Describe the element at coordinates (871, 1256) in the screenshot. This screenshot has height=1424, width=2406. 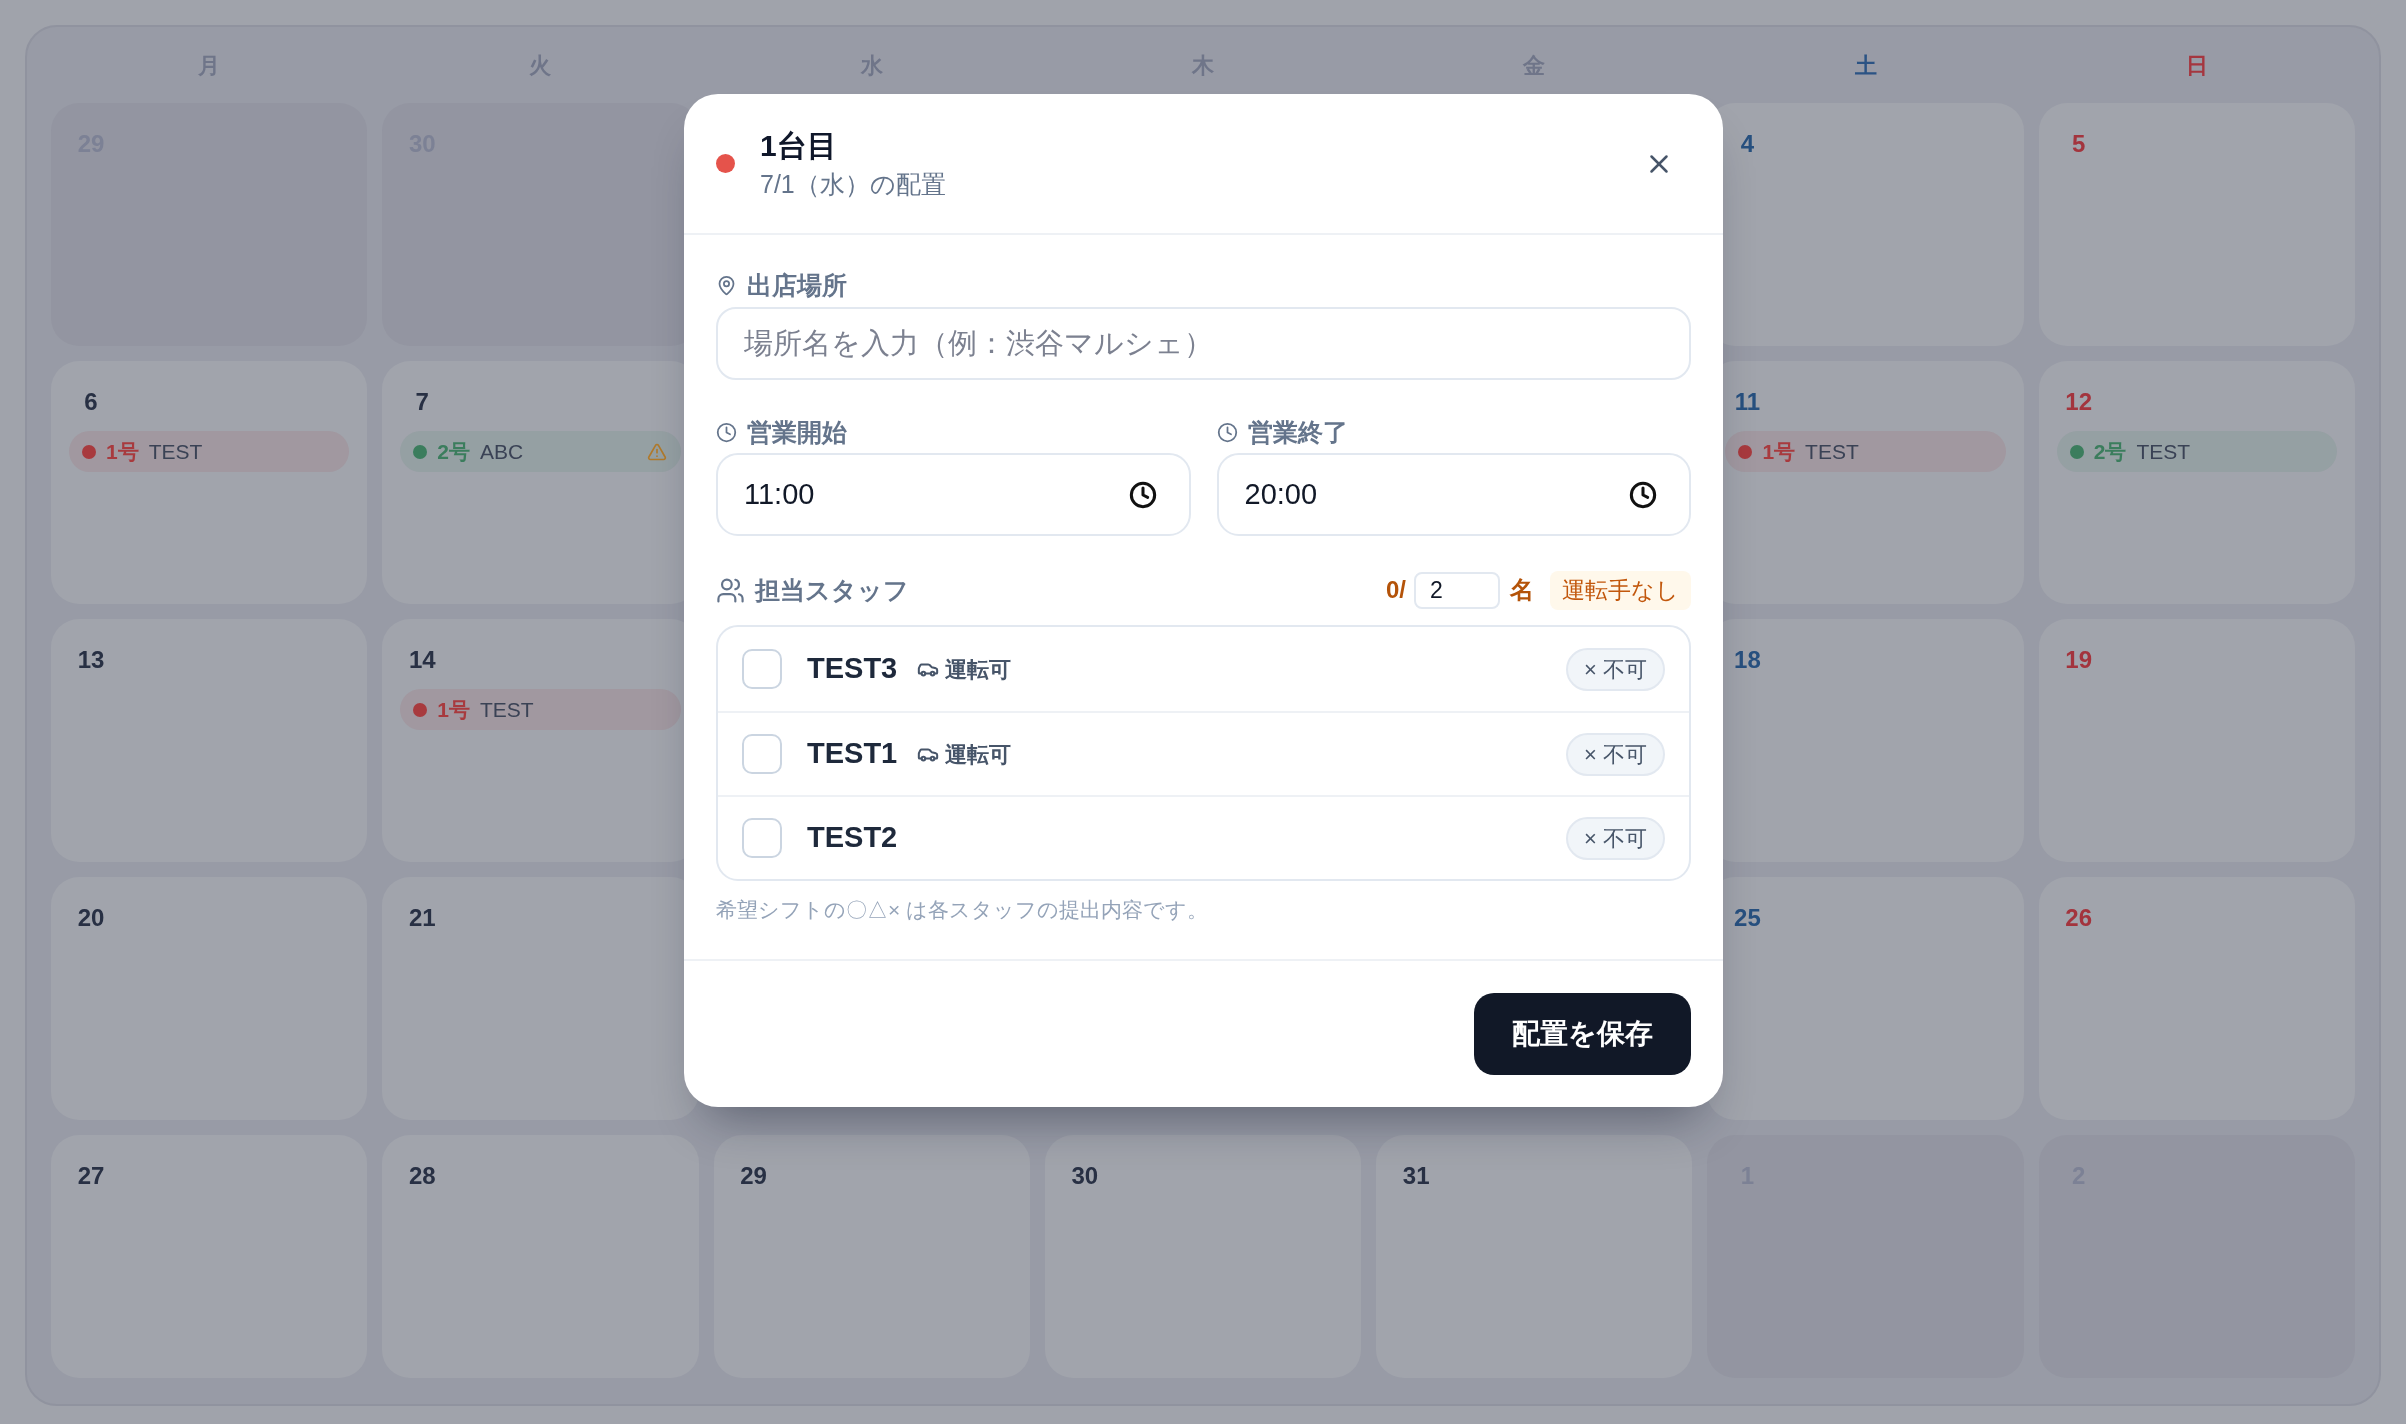
I see `day-cell: 29` at that location.